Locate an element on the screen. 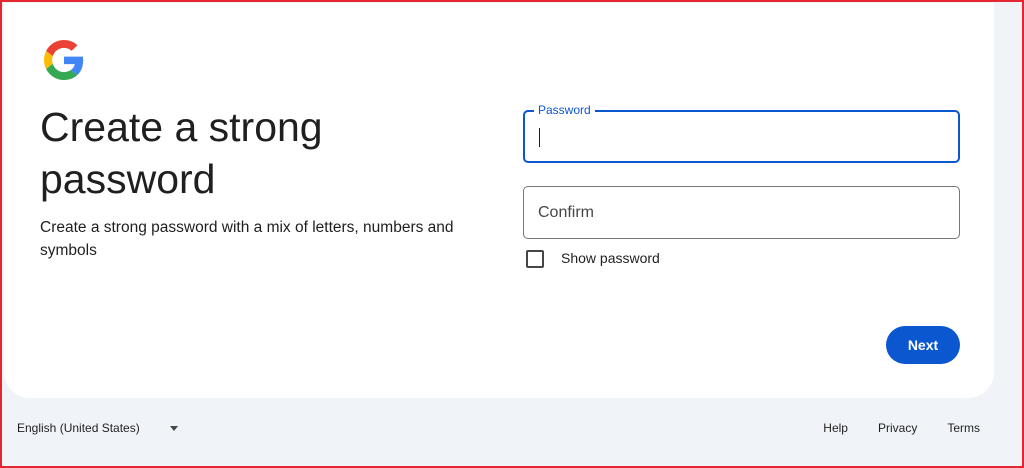 The width and height of the screenshot is (1024, 468). show-password-checkbox is located at coordinates (535, 259).